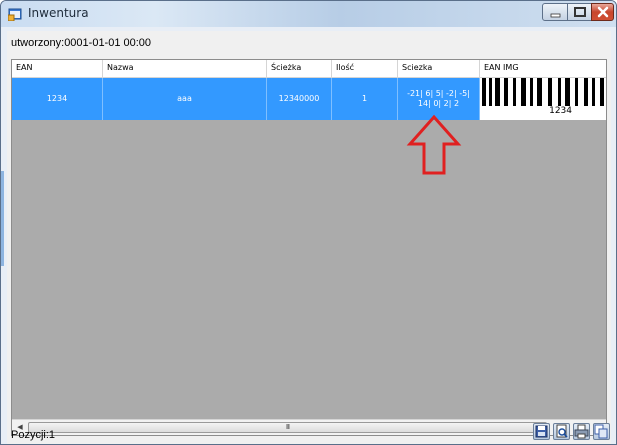 This screenshot has height=445, width=617. Describe the element at coordinates (365, 99) in the screenshot. I see `cell-ilosc: 1` at that location.